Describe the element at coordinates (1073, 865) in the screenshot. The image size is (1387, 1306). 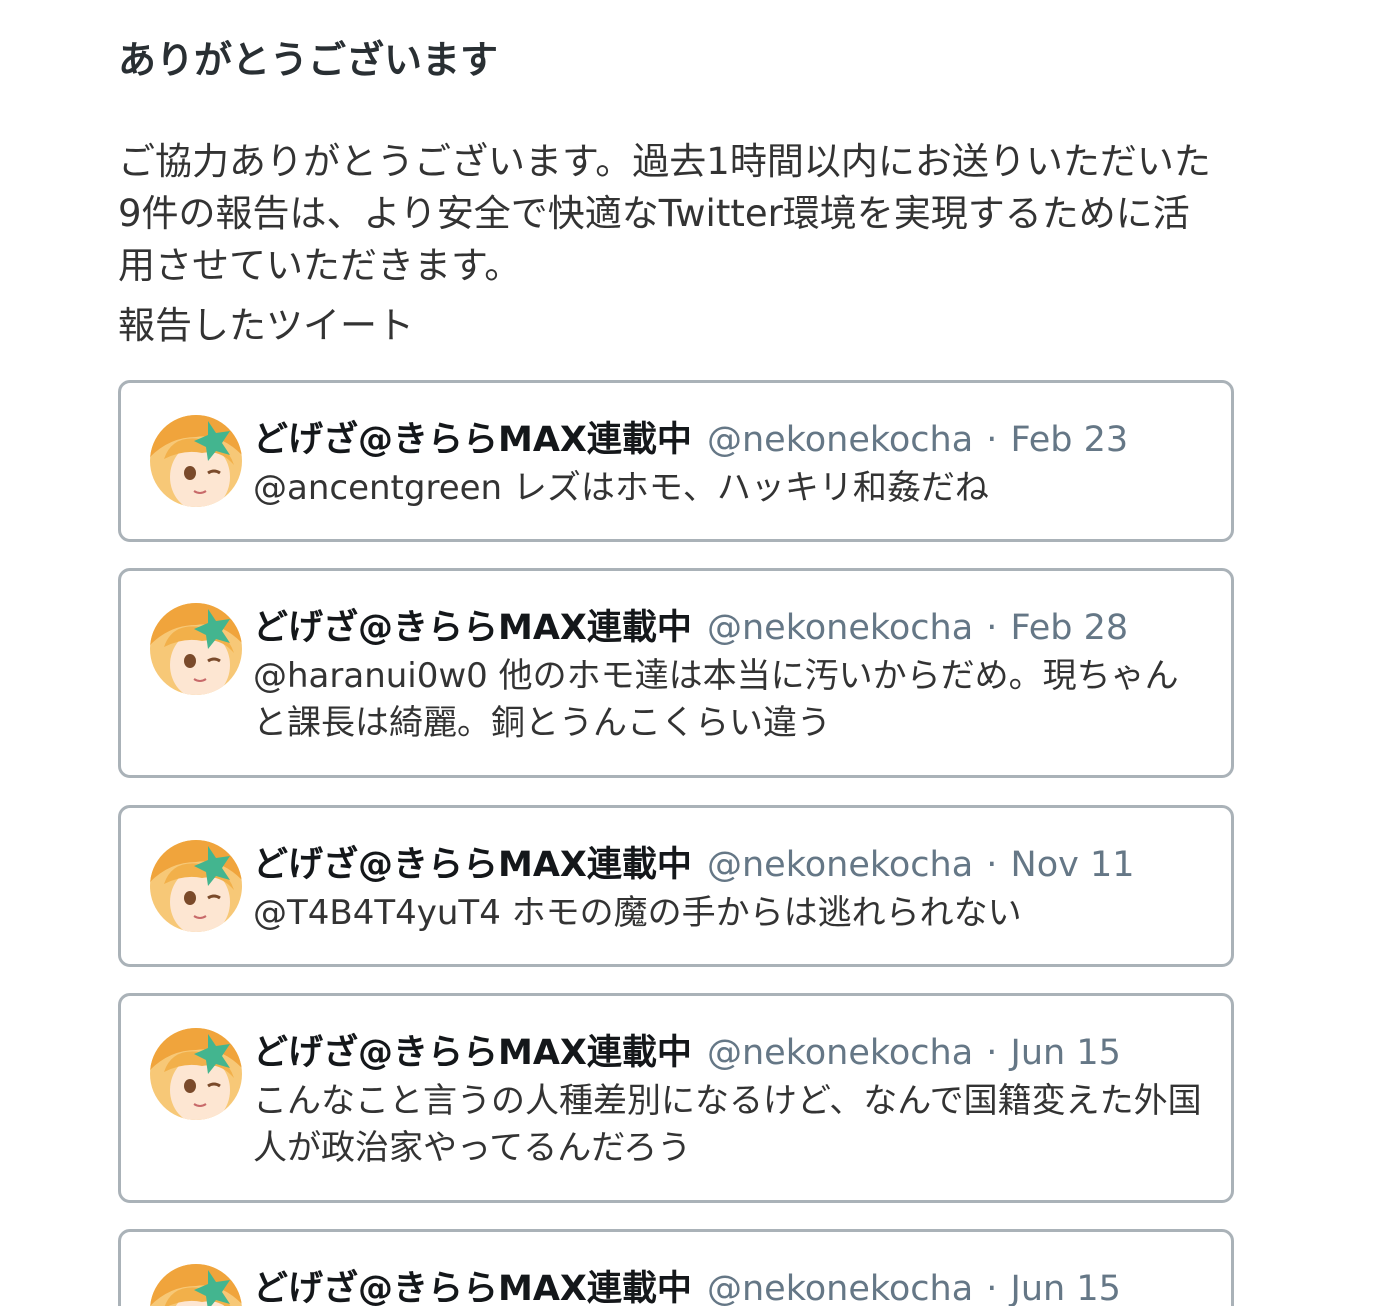
I see `tweet-date: Nov 11` at that location.